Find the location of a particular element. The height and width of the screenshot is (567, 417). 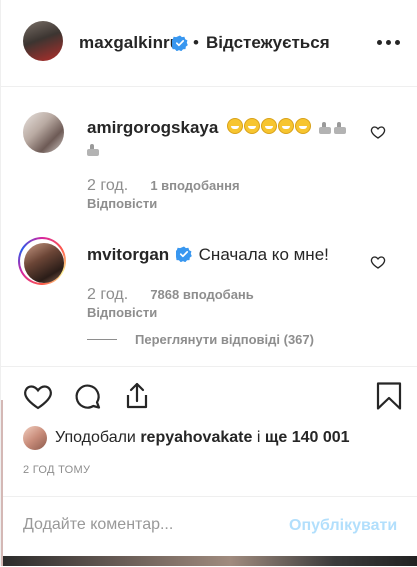

comment-body: amirgorogskaya is located at coordinates (222, 139).